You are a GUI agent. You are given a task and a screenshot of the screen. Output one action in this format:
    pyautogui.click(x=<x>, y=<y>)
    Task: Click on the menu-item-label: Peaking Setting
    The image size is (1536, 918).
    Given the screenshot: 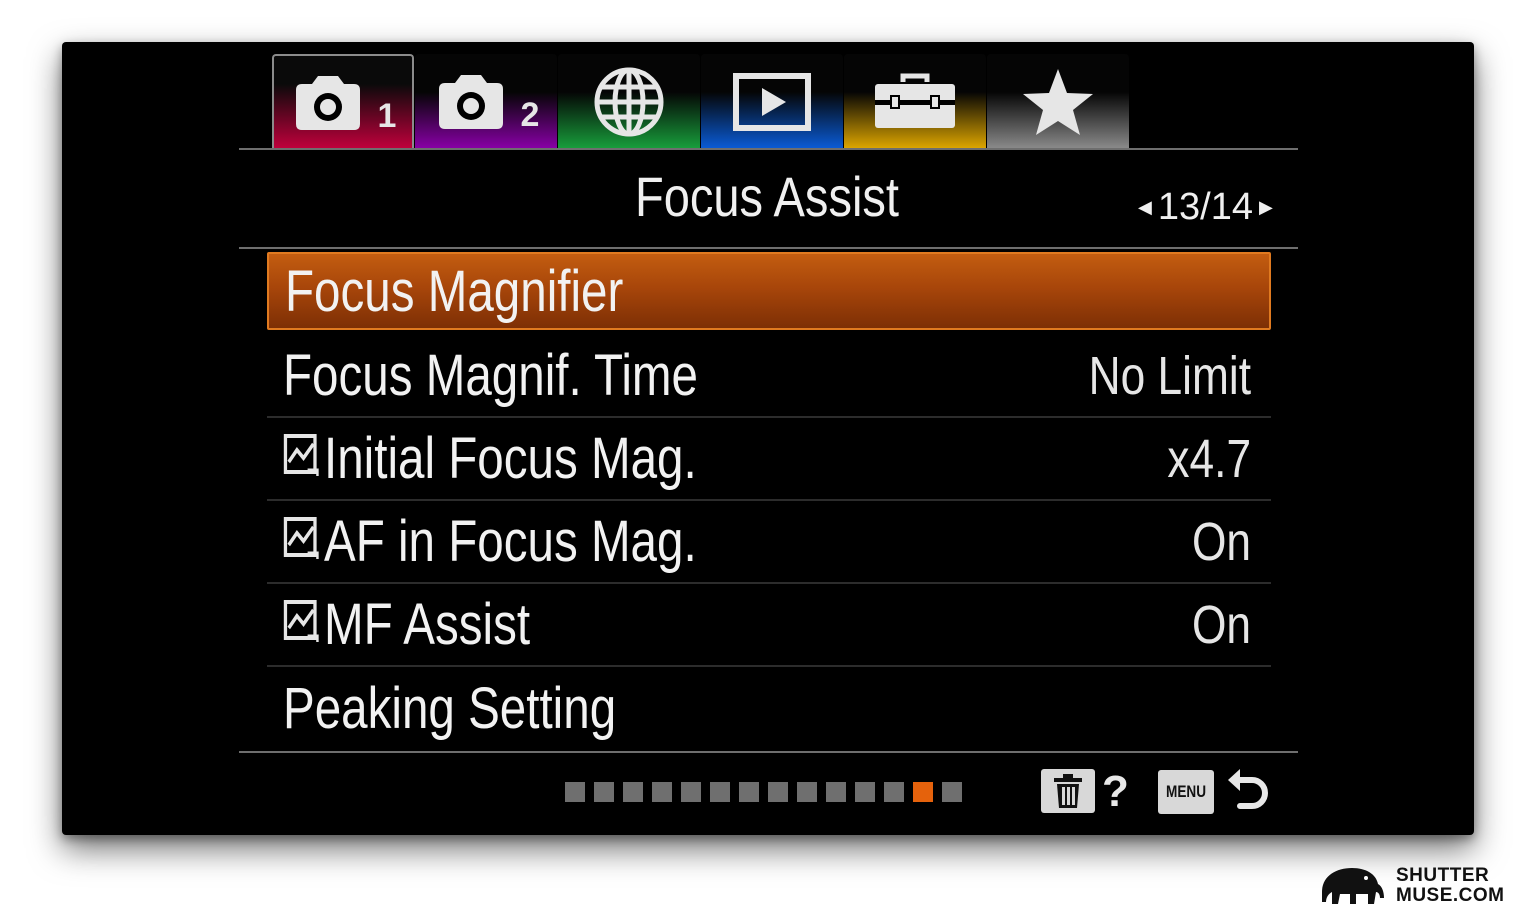 What is the action you would take?
    pyautogui.click(x=449, y=708)
    